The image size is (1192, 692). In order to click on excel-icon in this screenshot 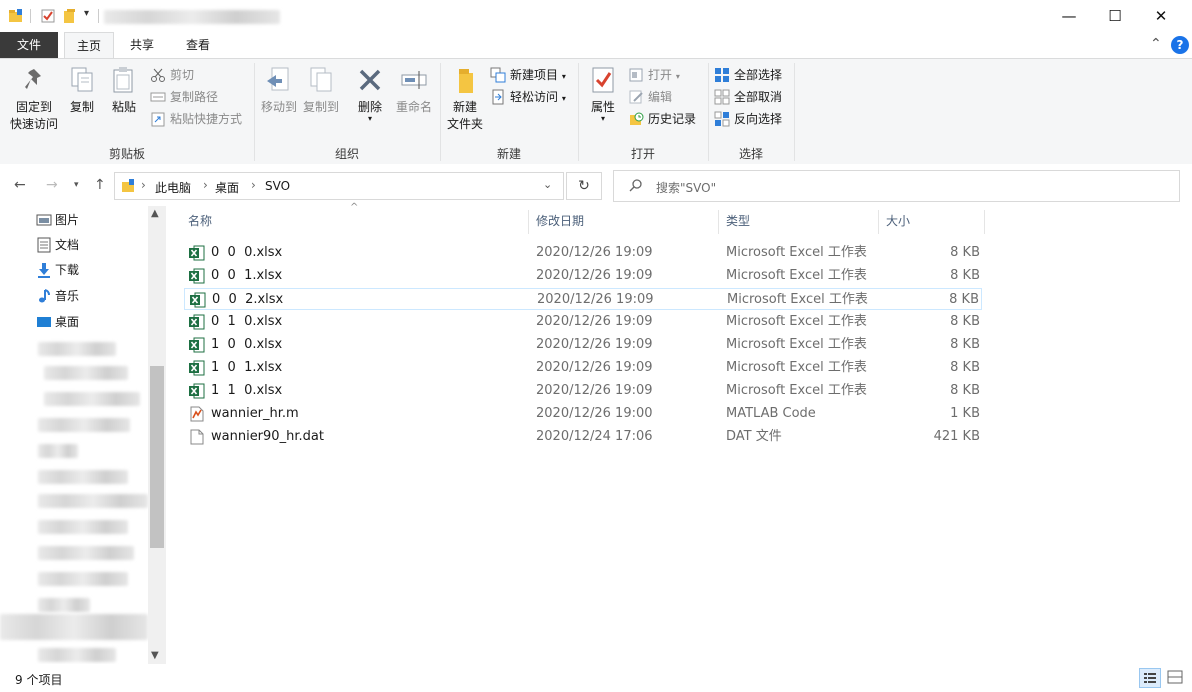, I will do `click(197, 345)`.